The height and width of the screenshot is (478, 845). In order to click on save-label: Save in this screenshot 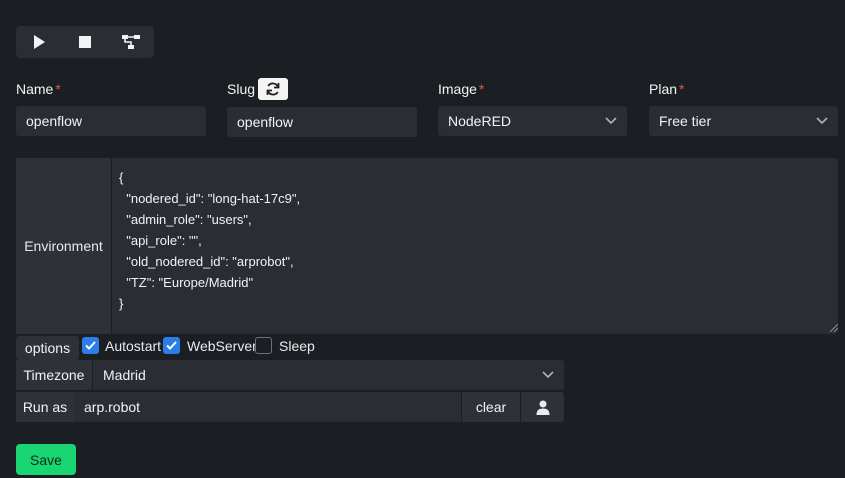, I will do `click(46, 459)`.